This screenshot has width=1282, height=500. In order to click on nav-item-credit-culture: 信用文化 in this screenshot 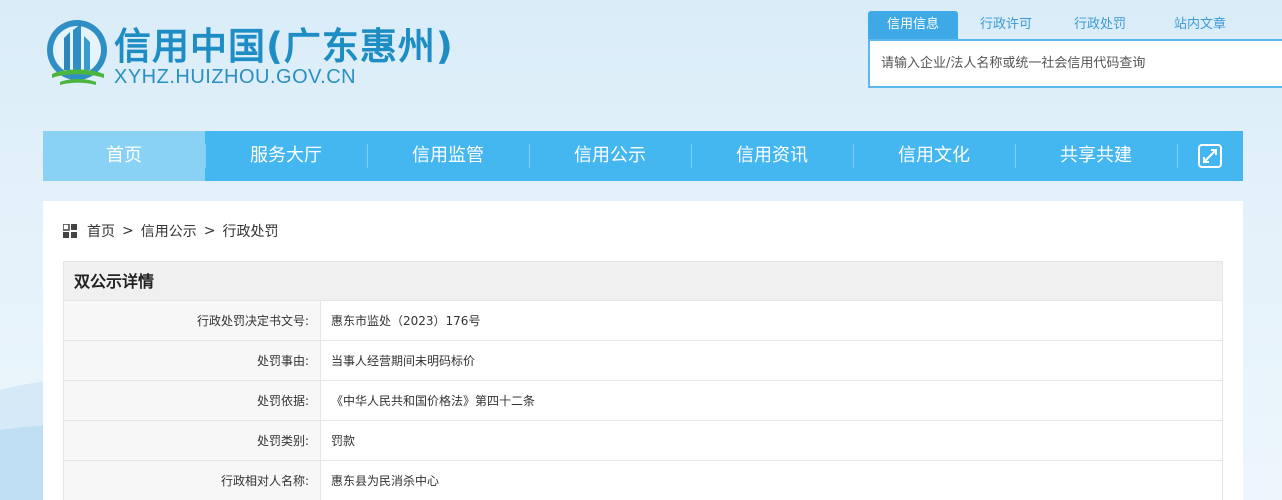, I will do `click(934, 156)`.